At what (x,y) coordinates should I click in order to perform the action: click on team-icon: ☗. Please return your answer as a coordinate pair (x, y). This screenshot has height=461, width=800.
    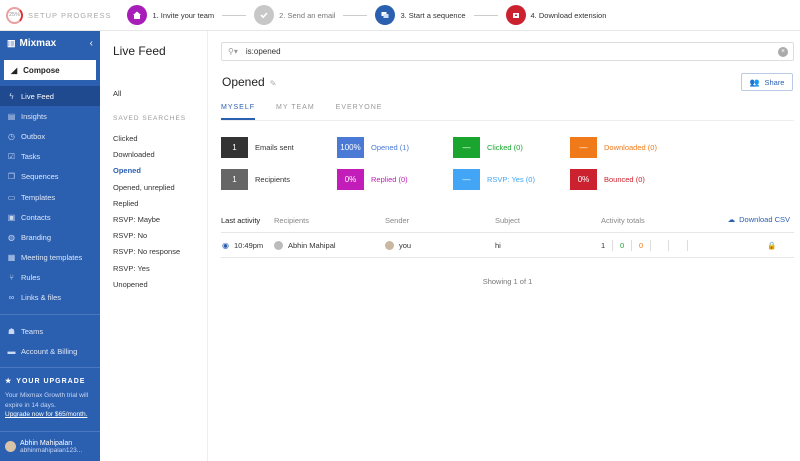
    Looking at the image, I should click on (11, 331).